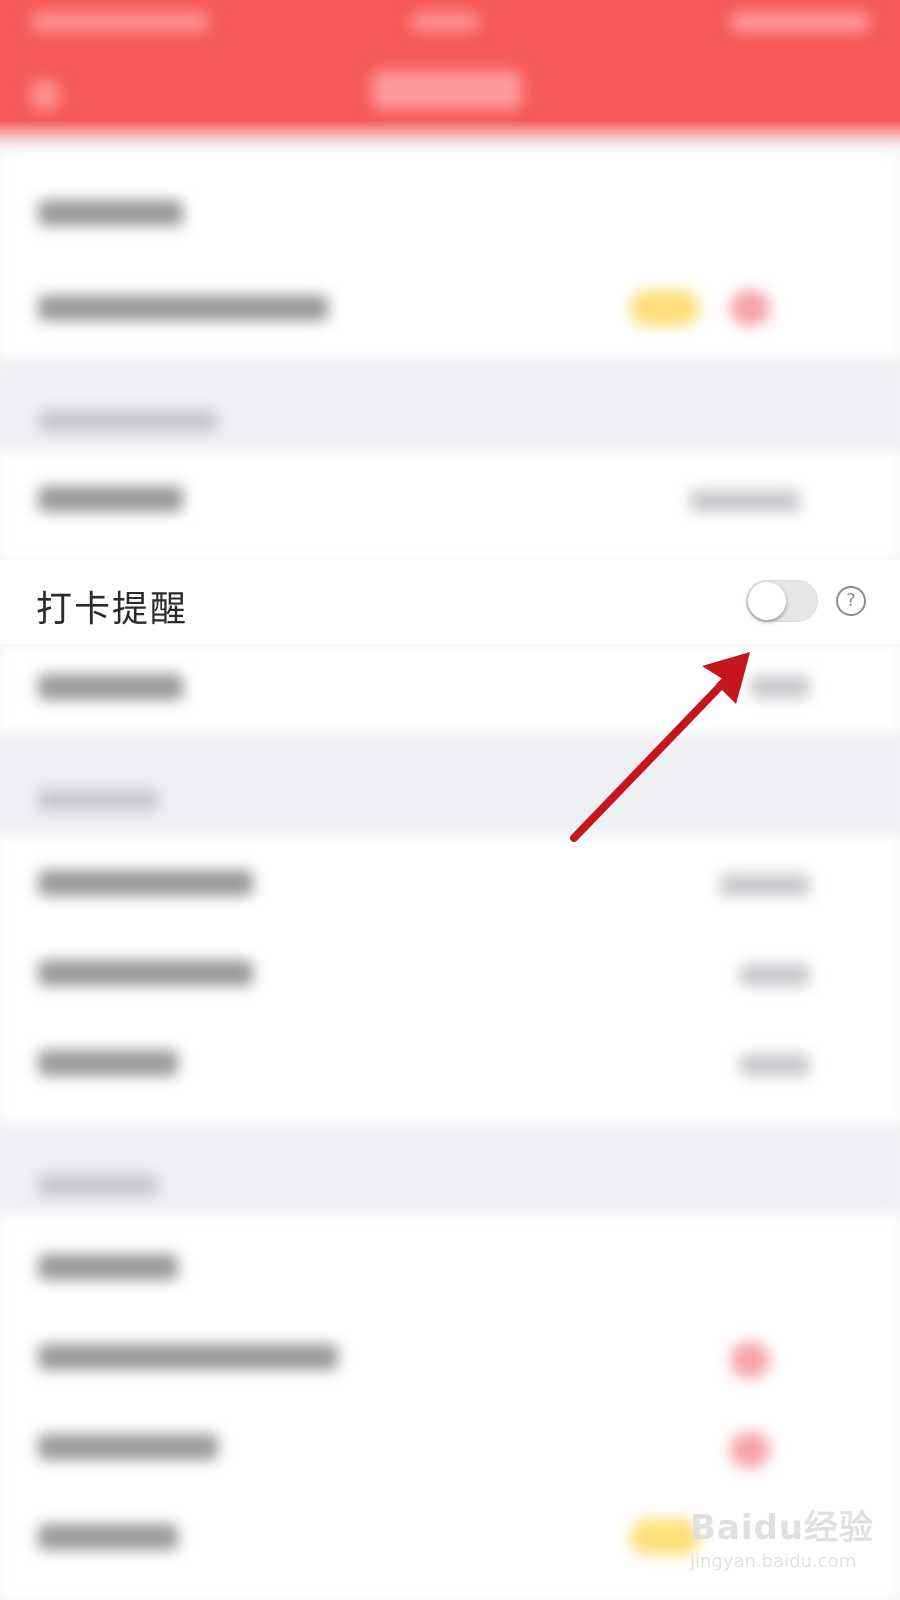 This screenshot has height=1600, width=900. I want to click on question-circle-icon: ?, so click(851, 601).